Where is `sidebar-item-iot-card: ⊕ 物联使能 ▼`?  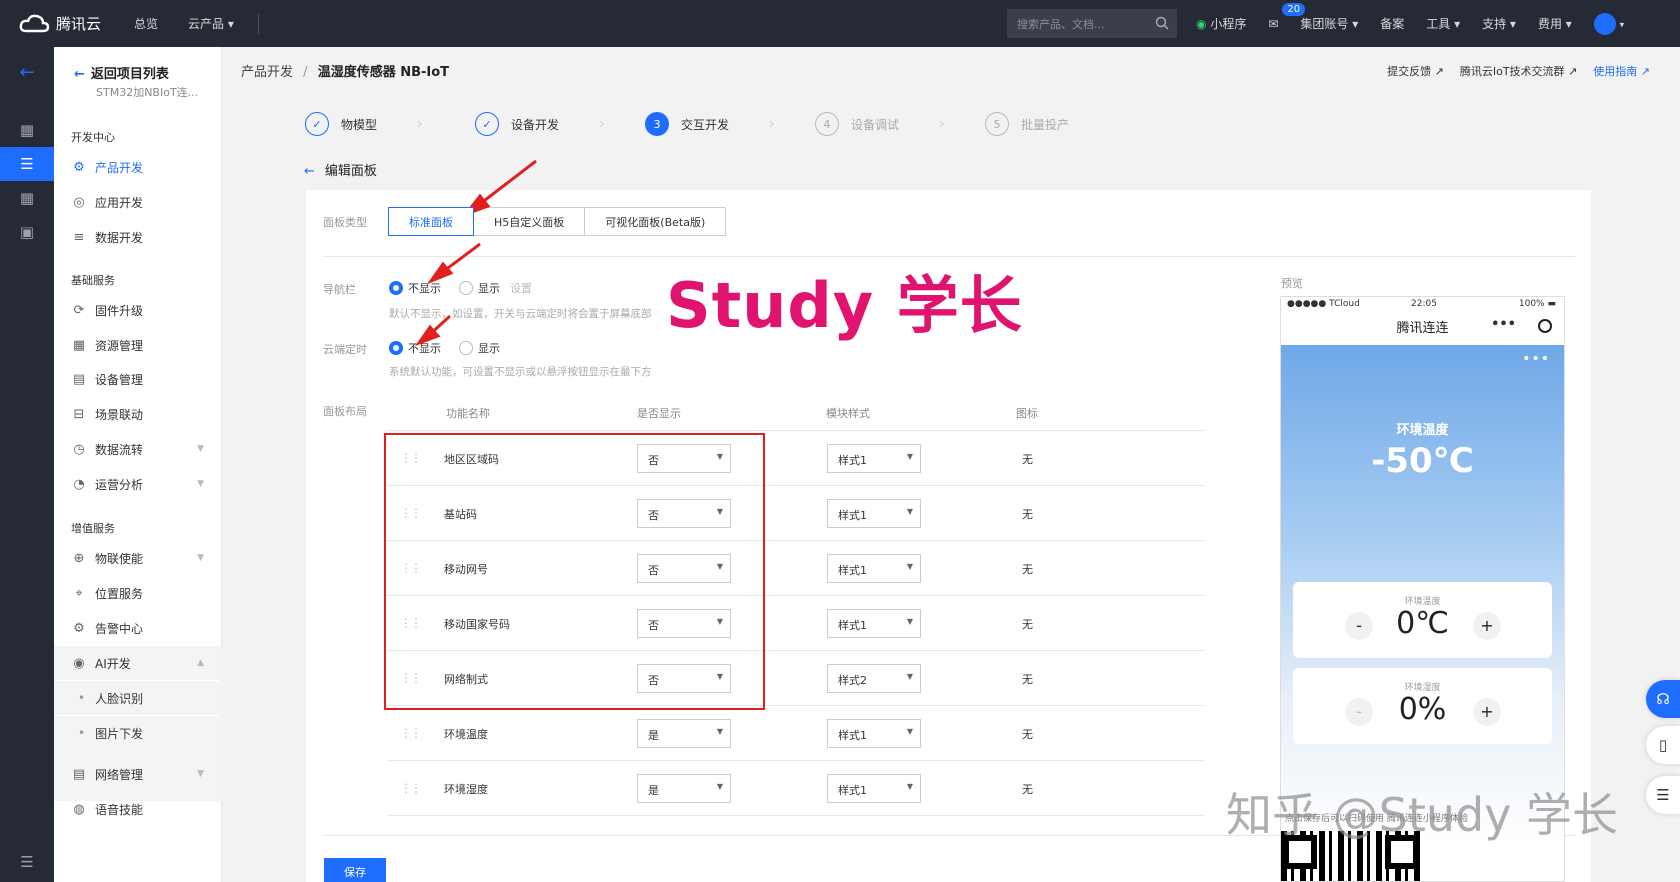
sidebar-item-iot-card: ⊕ 物联使能 ▼ is located at coordinates (138, 558).